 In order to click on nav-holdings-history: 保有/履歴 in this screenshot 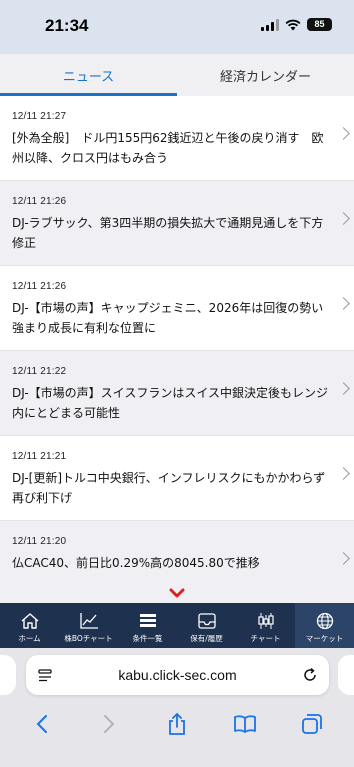, I will do `click(206, 625)`.